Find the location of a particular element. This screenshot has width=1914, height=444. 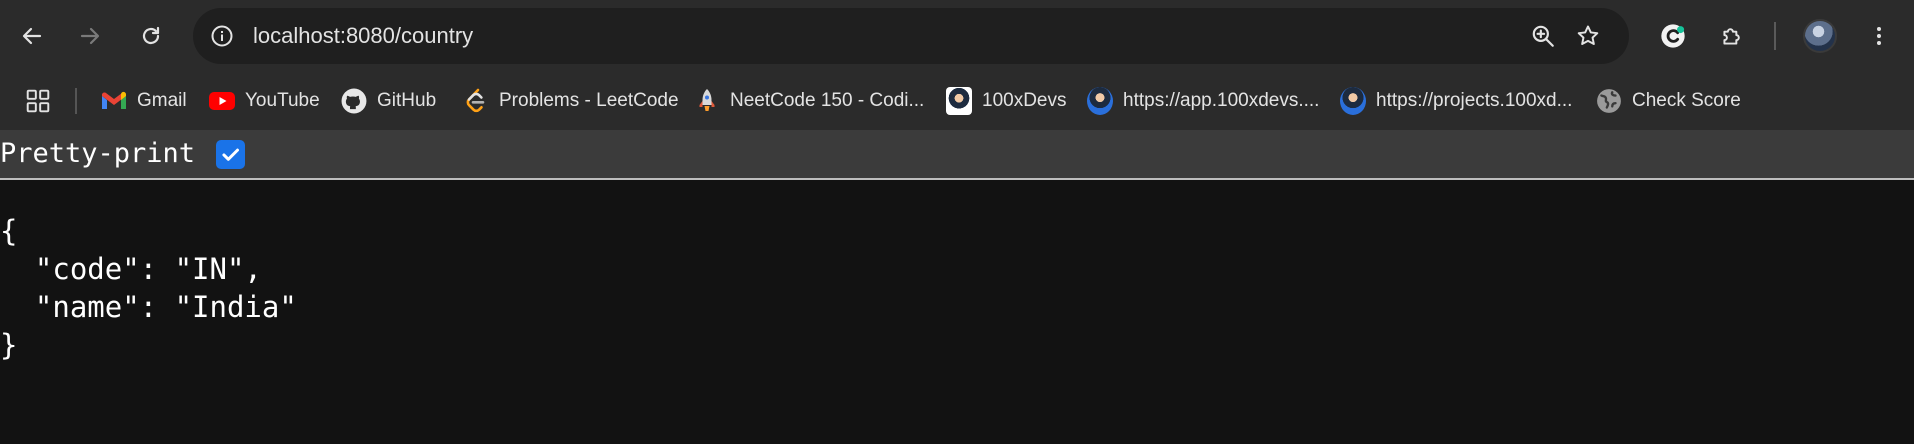

rocket-icon is located at coordinates (707, 101).